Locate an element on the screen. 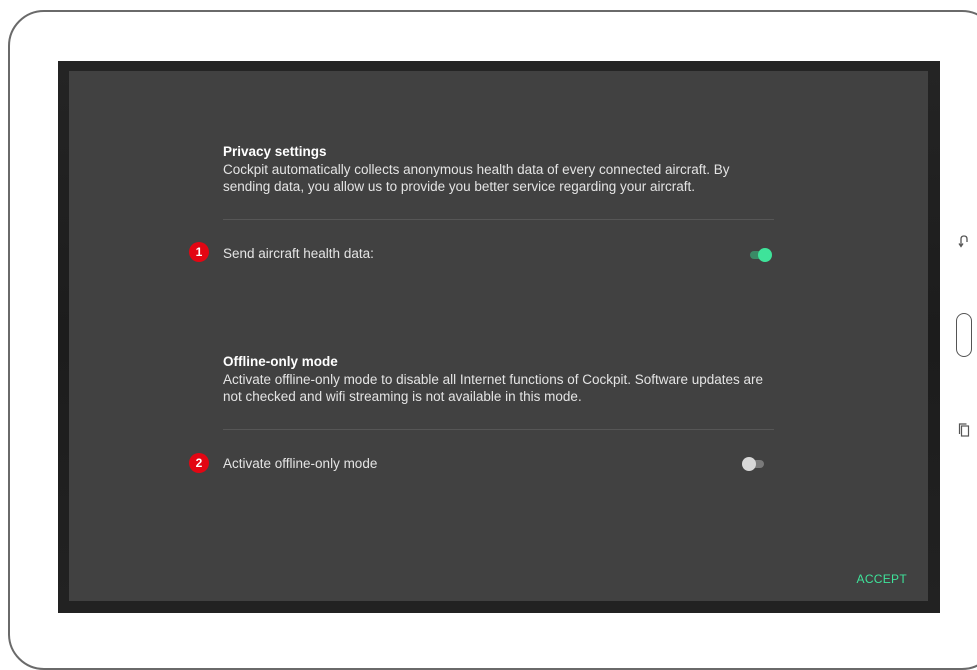  home-button is located at coordinates (964, 335).